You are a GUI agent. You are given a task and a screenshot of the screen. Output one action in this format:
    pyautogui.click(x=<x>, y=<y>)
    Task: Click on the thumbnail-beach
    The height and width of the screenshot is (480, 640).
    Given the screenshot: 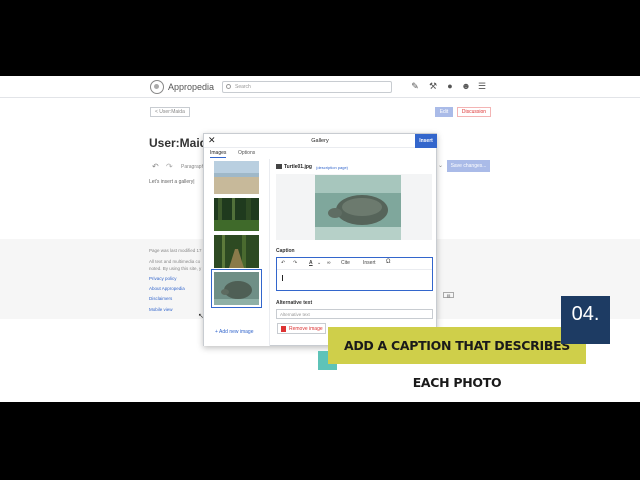 What is the action you would take?
    pyautogui.click(x=236, y=177)
    